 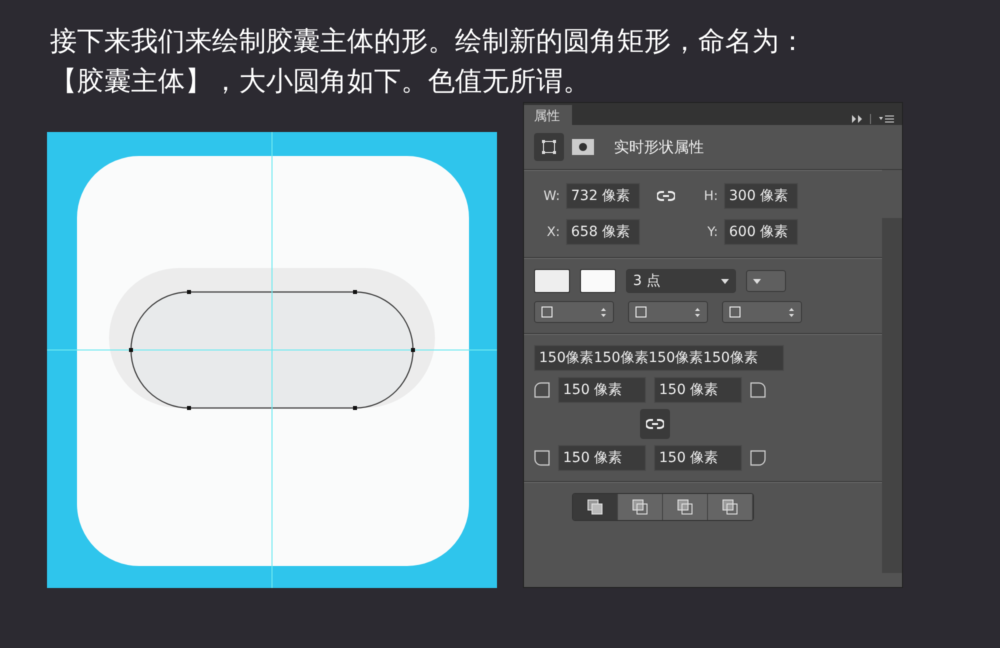 What do you see at coordinates (603, 232) in the screenshot?
I see `value-field: 658 像素` at bounding box center [603, 232].